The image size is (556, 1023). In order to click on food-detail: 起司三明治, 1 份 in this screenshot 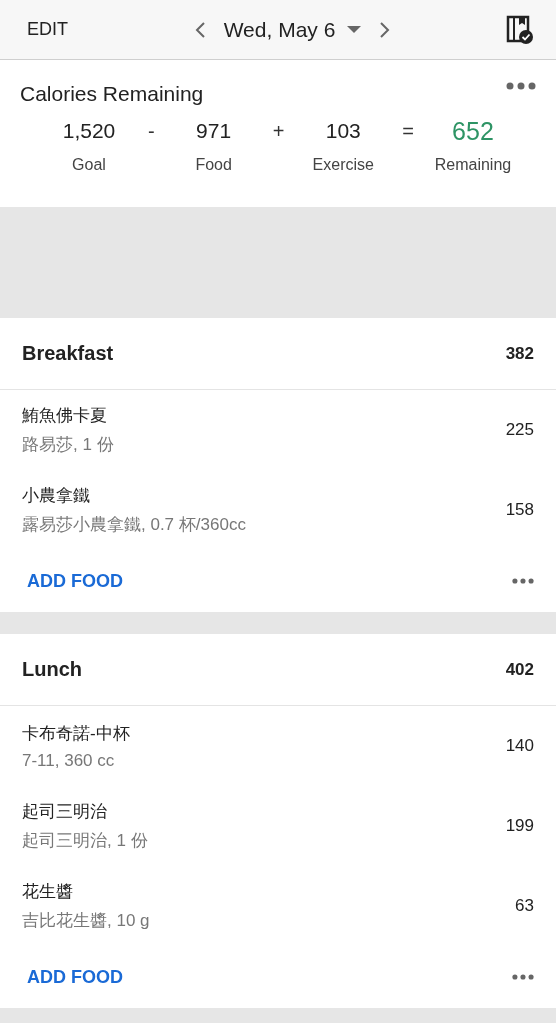, I will do `click(85, 841)`.